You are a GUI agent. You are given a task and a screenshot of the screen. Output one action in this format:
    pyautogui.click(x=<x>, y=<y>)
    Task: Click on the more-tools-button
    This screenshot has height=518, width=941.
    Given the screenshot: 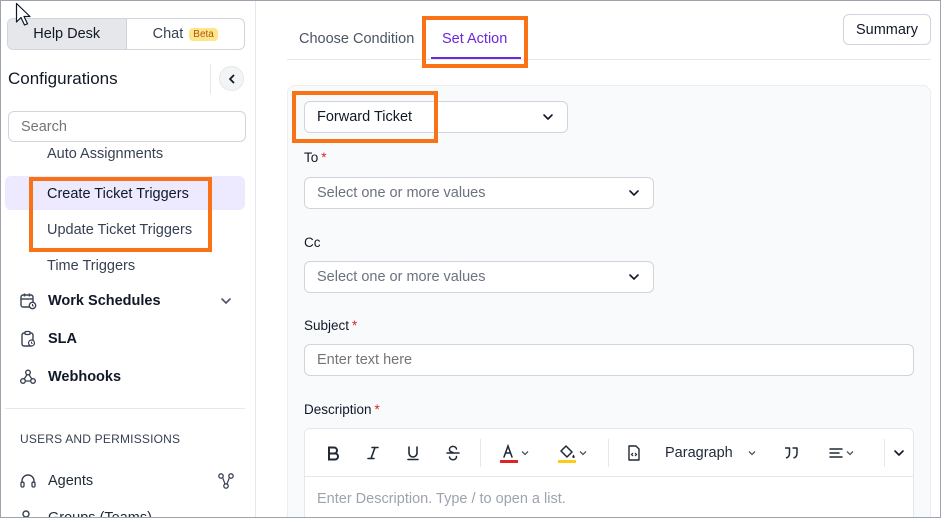 What is the action you would take?
    pyautogui.click(x=899, y=453)
    